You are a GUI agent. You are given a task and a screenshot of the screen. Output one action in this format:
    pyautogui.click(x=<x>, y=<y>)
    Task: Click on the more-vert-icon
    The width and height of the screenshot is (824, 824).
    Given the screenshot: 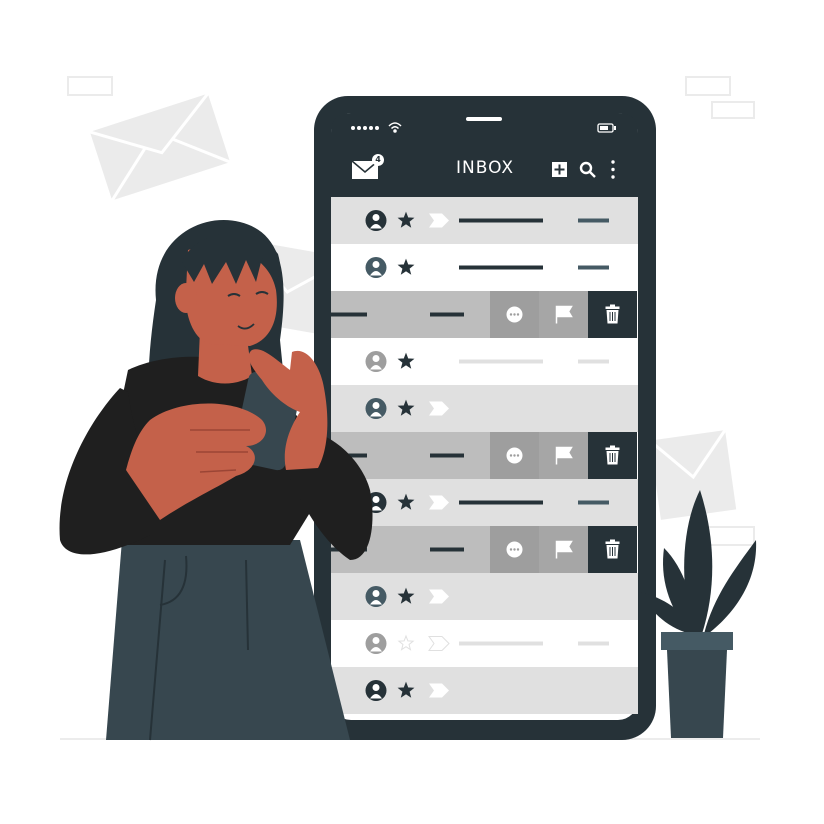 What is the action you would take?
    pyautogui.click(x=613, y=169)
    